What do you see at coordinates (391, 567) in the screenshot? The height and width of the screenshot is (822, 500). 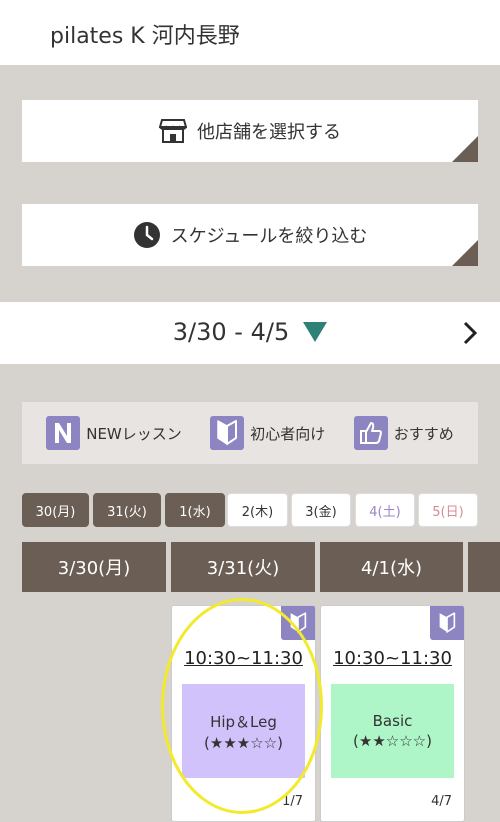 I see `column-header: 4/1(水)` at bounding box center [391, 567].